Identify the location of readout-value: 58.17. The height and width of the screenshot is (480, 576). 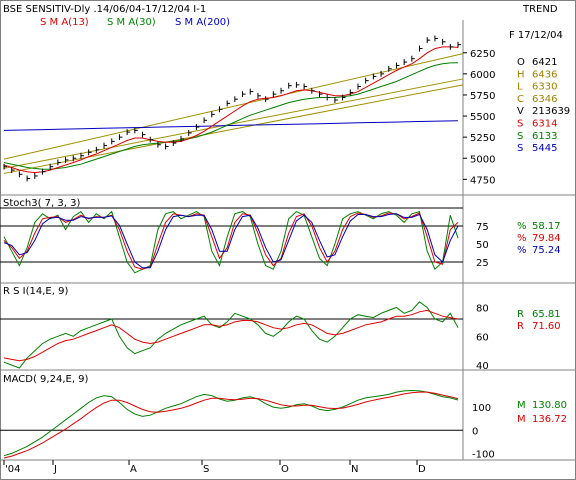
(546, 226).